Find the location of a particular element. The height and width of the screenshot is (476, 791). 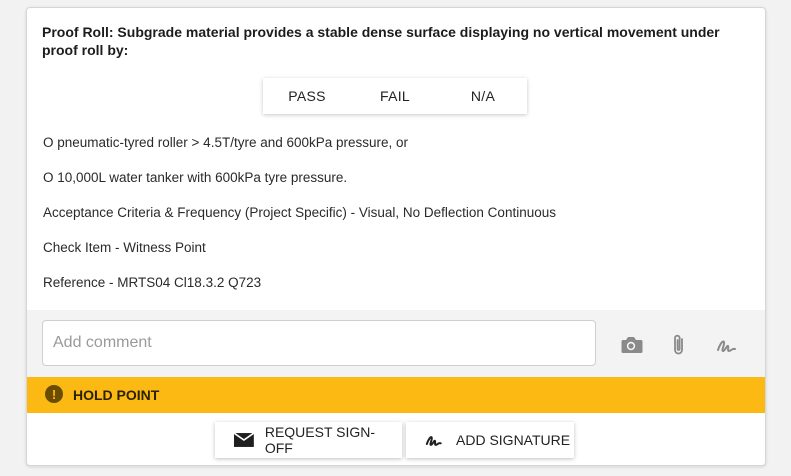

fail-button: FAIL is located at coordinates (395, 96).